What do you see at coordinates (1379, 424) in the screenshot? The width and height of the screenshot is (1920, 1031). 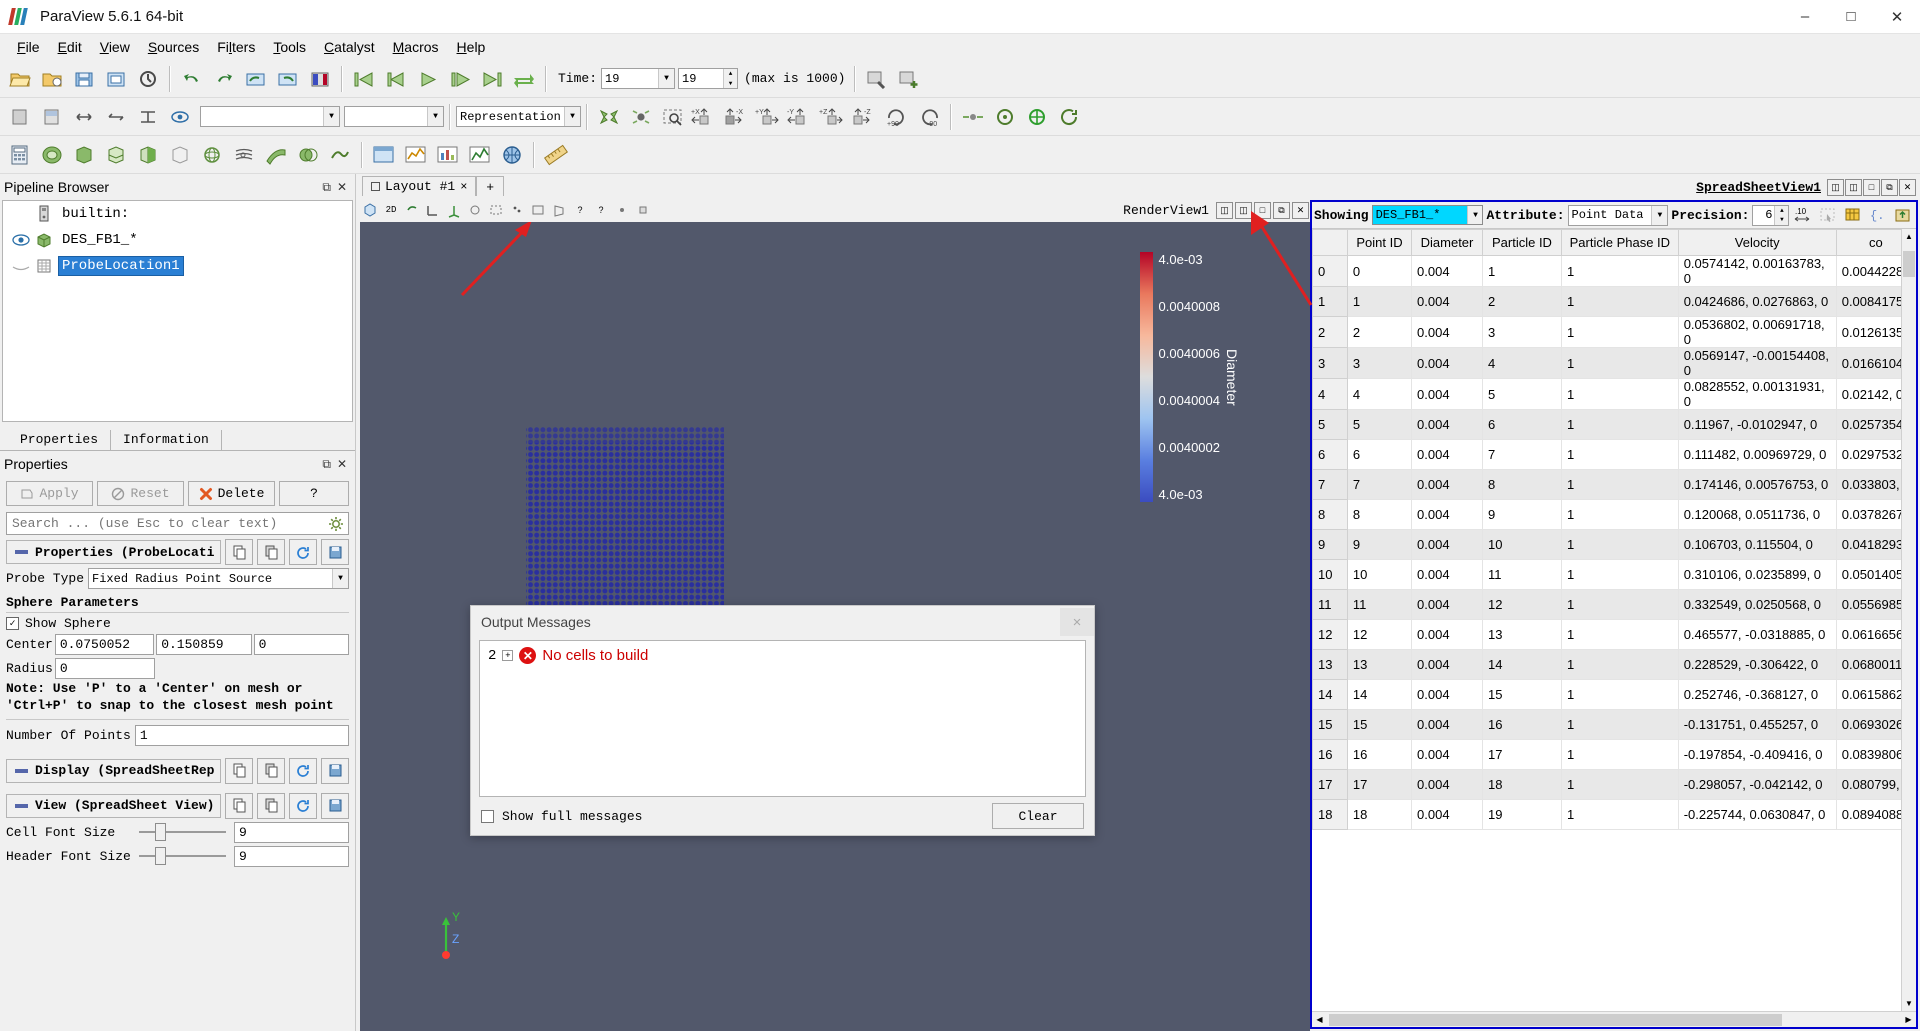 I see `cell-point-id: 5` at bounding box center [1379, 424].